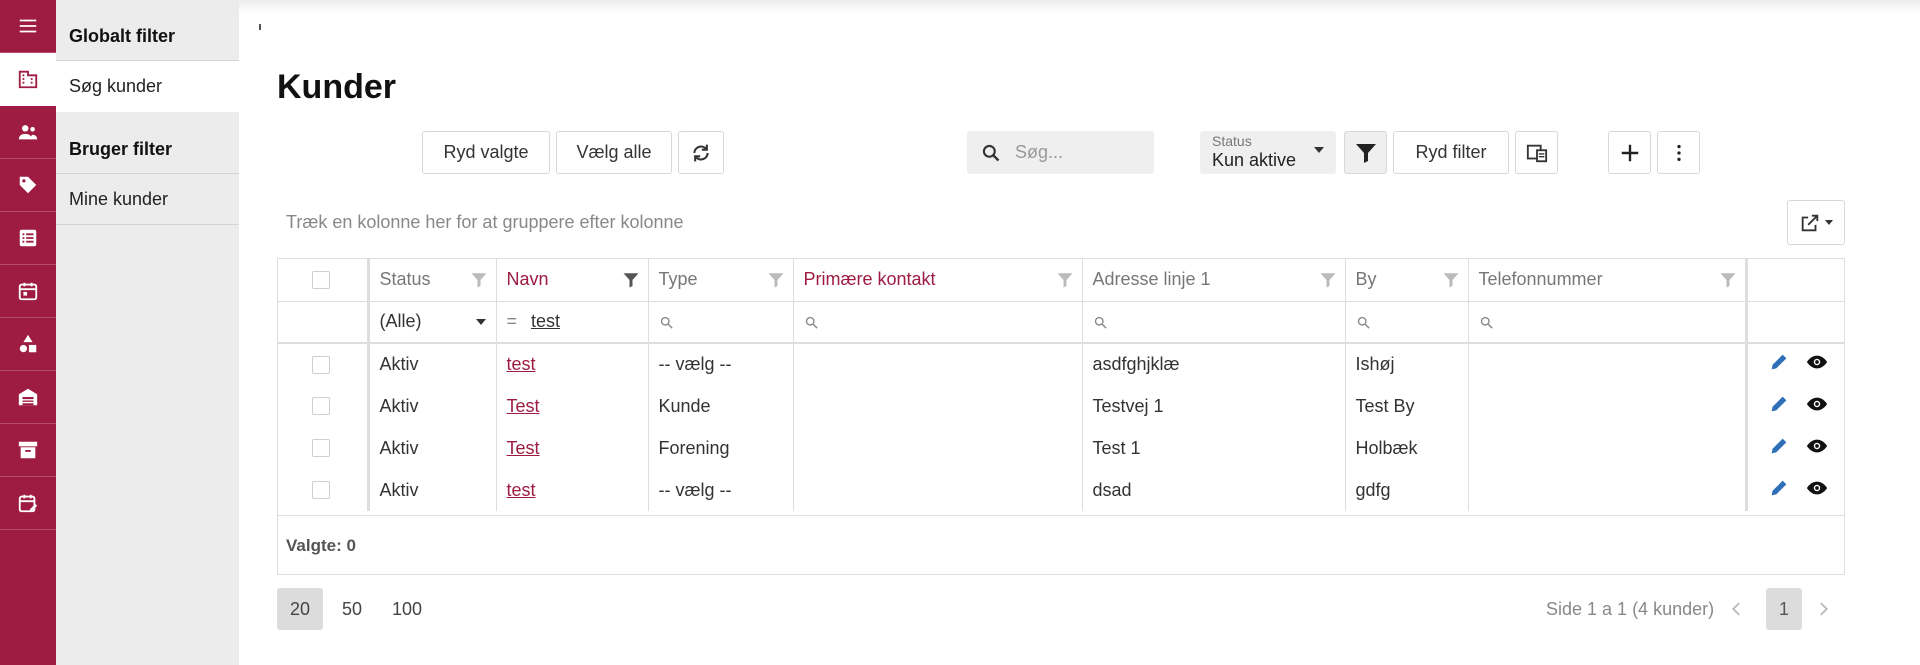  Describe the element at coordinates (1075, 152) in the screenshot. I see `search-input` at that location.